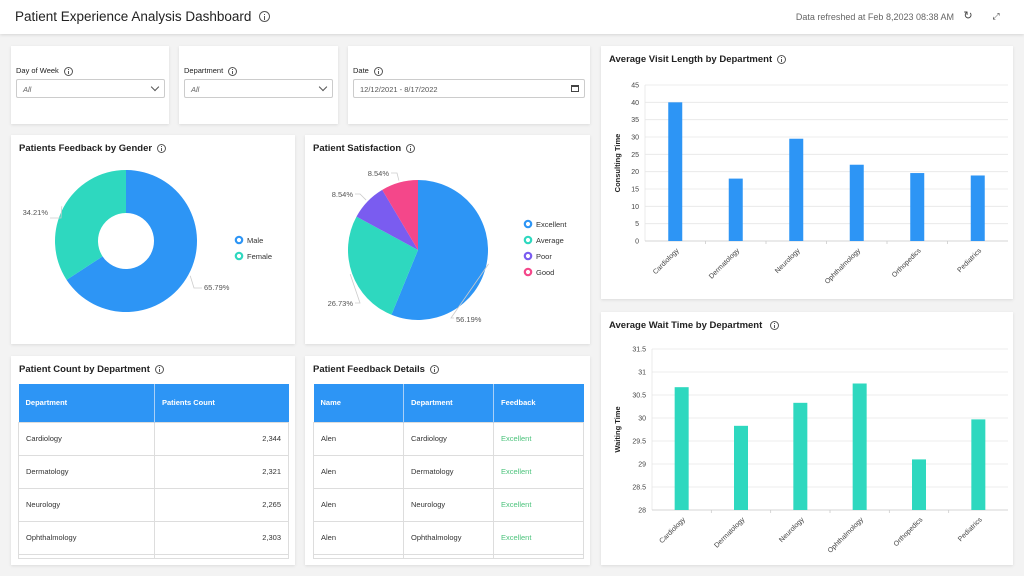  What do you see at coordinates (341, 303) in the screenshot?
I see `data-label-average: 26.73%` at bounding box center [341, 303].